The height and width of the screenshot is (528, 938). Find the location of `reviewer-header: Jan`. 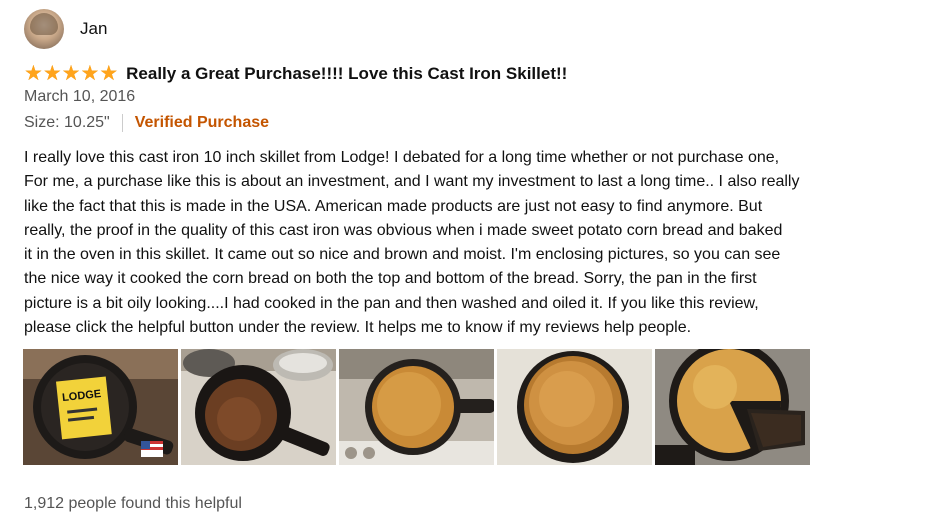

reviewer-header: Jan is located at coordinates (65, 29).